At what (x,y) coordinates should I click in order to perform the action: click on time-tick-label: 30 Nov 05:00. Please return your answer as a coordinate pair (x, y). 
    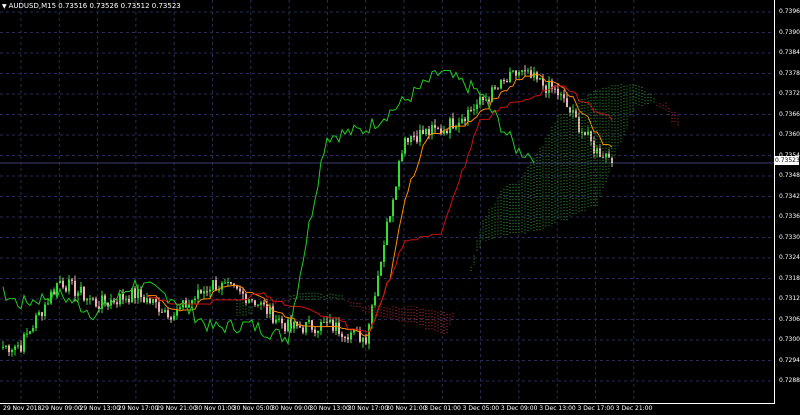
    Looking at the image, I should click on (253, 408).